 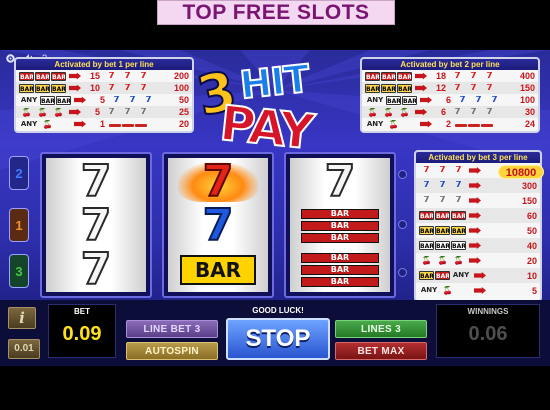 What do you see at coordinates (172, 329) in the screenshot?
I see `line-bet-button: LINE BET 3` at bounding box center [172, 329].